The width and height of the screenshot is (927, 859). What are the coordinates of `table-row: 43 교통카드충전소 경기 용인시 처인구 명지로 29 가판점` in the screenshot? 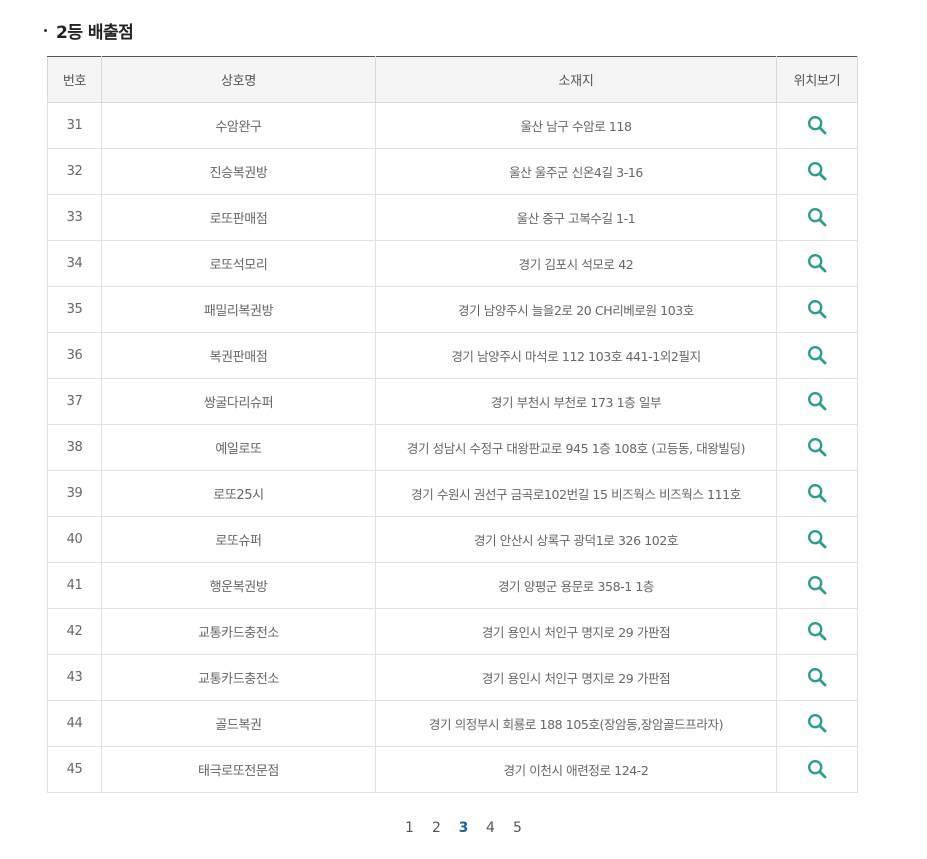 It's located at (452, 677).